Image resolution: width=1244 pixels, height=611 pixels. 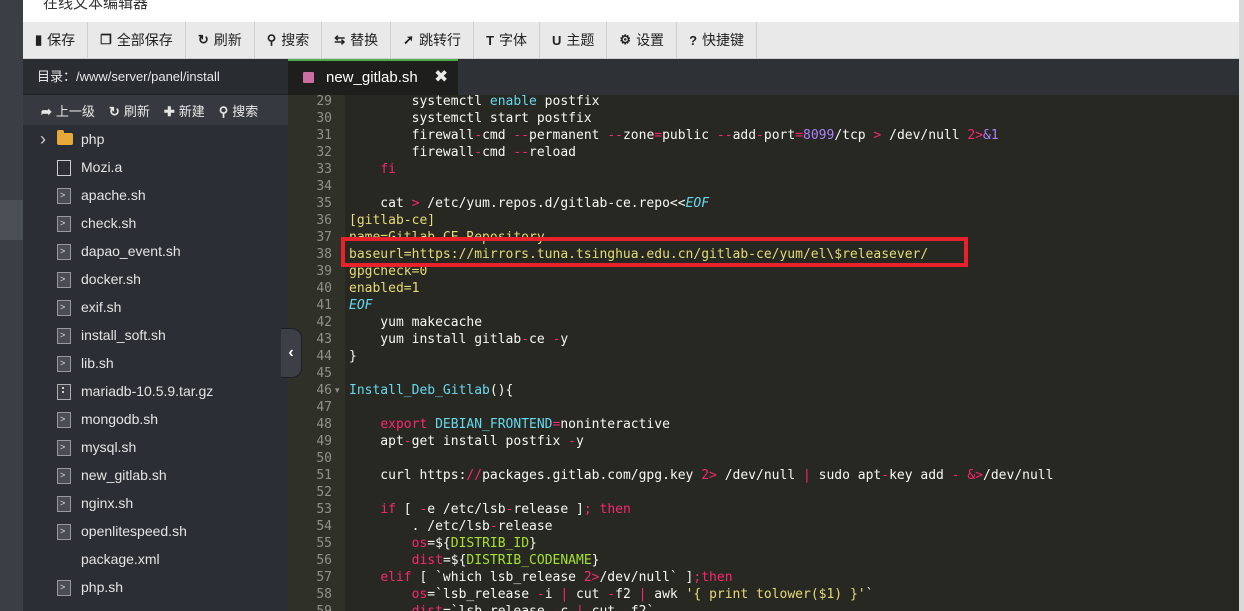 I want to click on replace-label: 替换, so click(x=364, y=40).